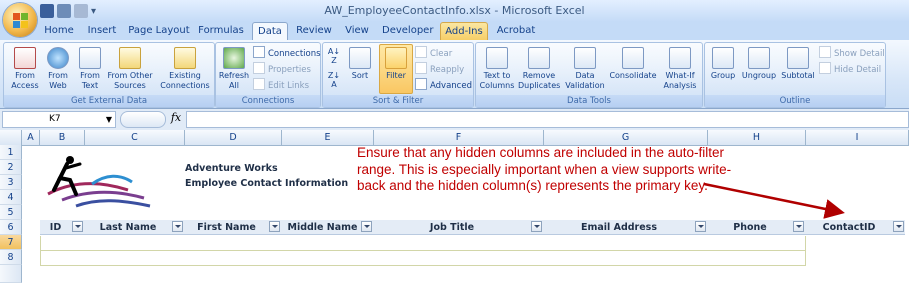 The height and width of the screenshot is (283, 909). What do you see at coordinates (585, 68) in the screenshot?
I see `data-validation-button: Data Validation` at bounding box center [585, 68].